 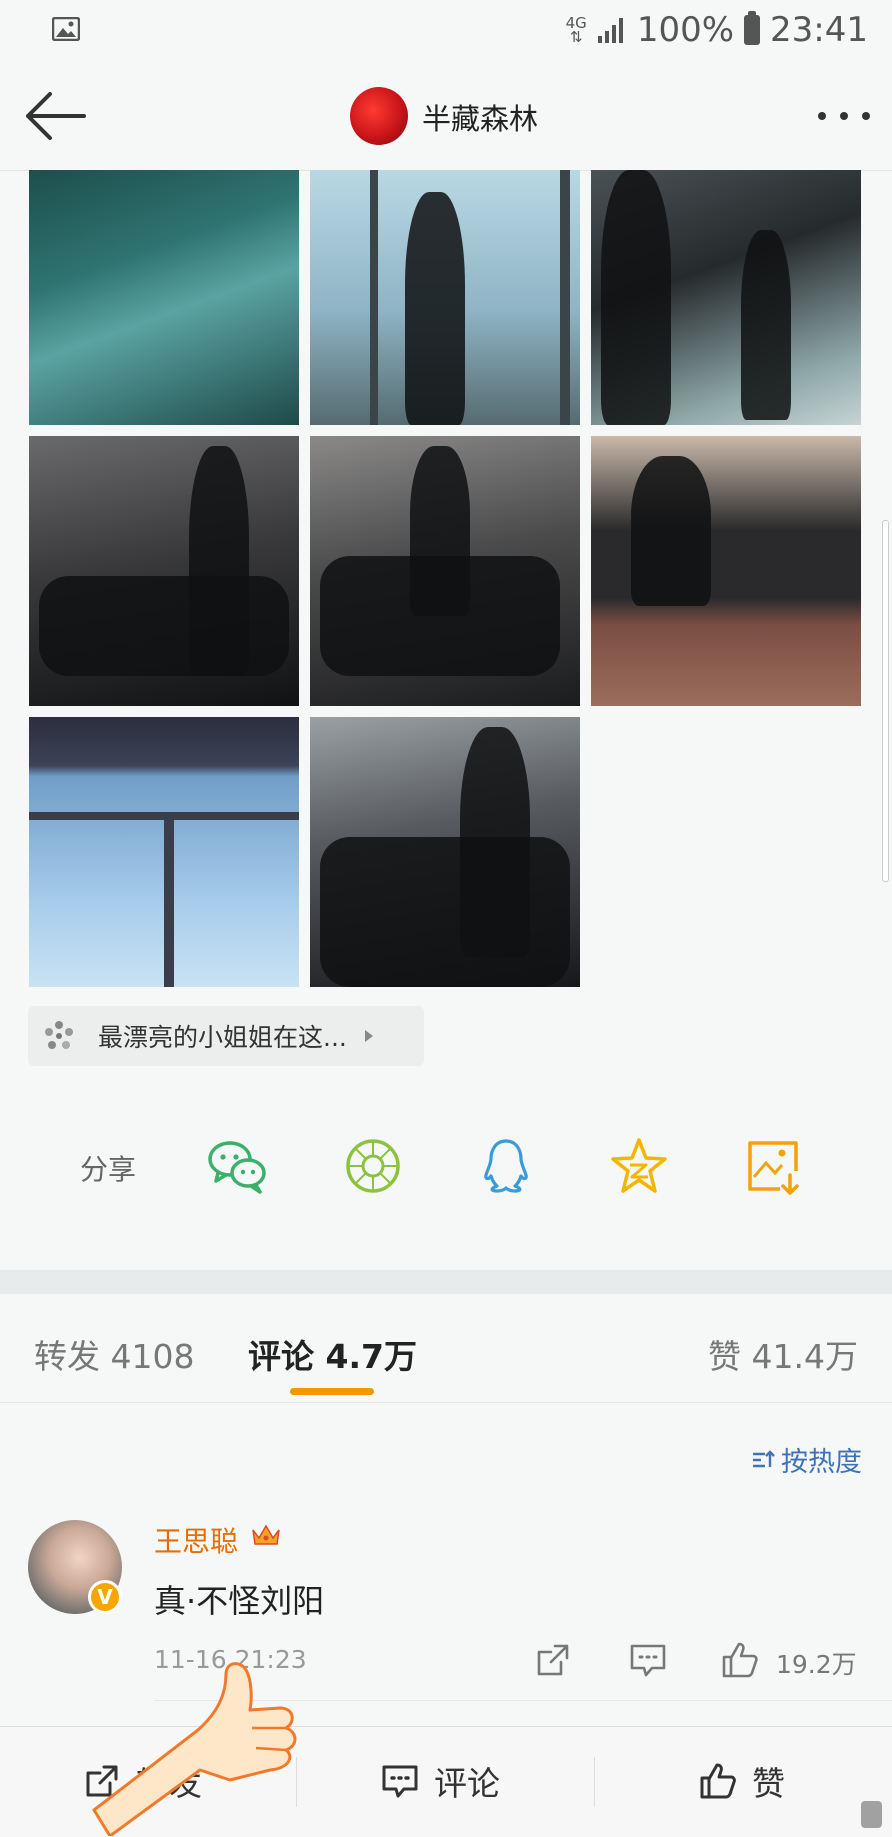 I want to click on tab-repost: 转发 4108, so click(x=114, y=1354).